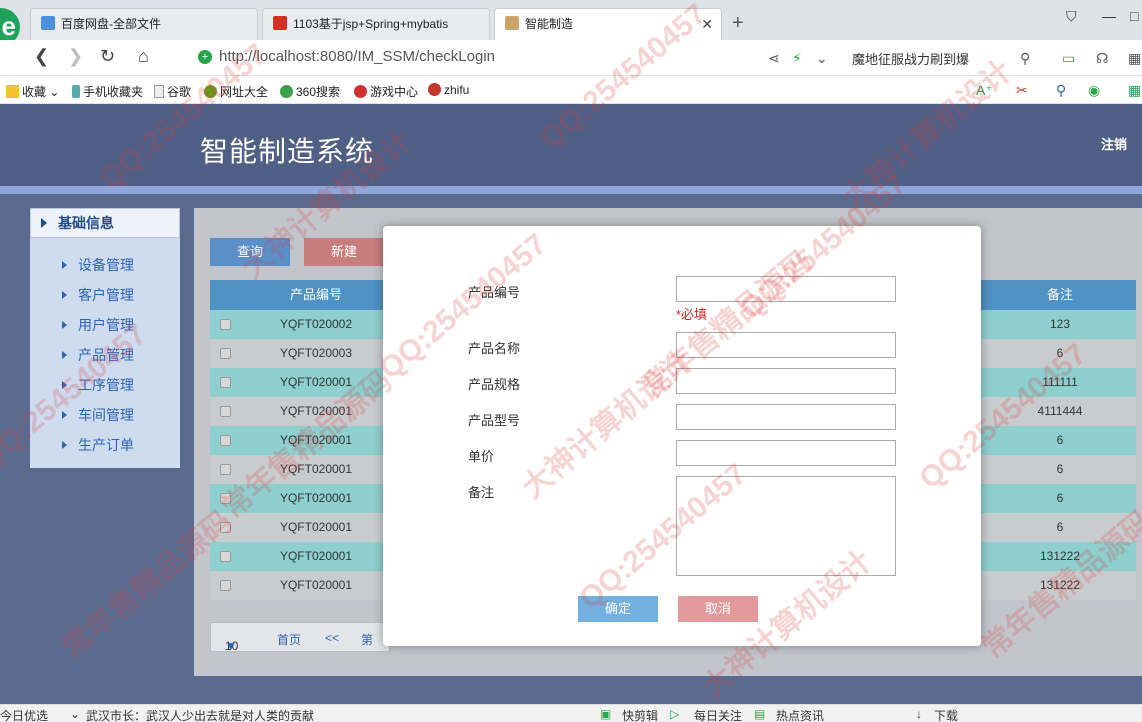 This screenshot has height=722, width=1142. What do you see at coordinates (86, 223) in the screenshot?
I see `sidebar-section-label: 基础信息` at bounding box center [86, 223].